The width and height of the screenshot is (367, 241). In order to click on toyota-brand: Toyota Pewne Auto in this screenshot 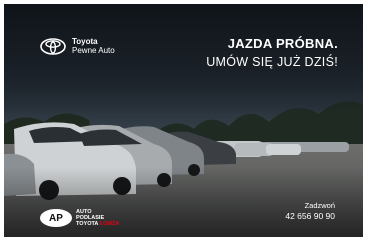, I will do `click(77, 46)`.